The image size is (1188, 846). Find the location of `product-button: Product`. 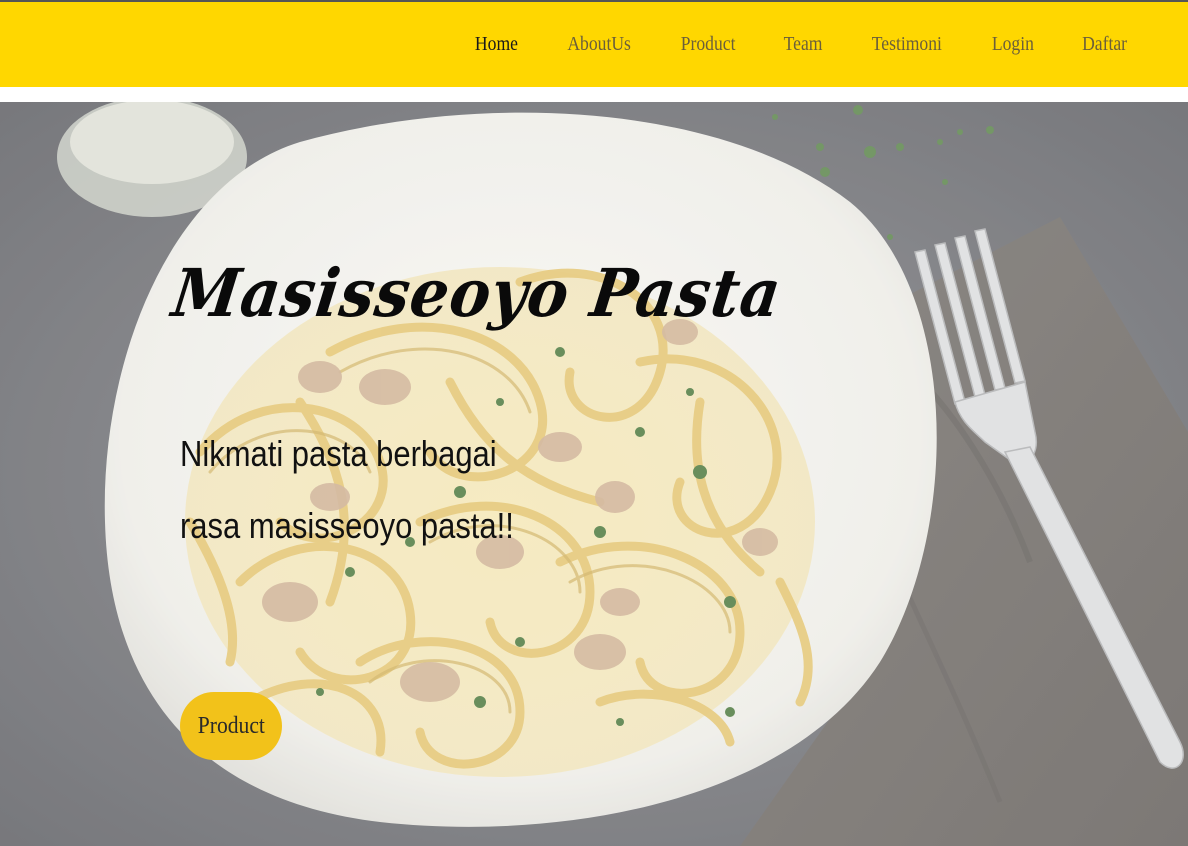

product-button: Product is located at coordinates (231, 726).